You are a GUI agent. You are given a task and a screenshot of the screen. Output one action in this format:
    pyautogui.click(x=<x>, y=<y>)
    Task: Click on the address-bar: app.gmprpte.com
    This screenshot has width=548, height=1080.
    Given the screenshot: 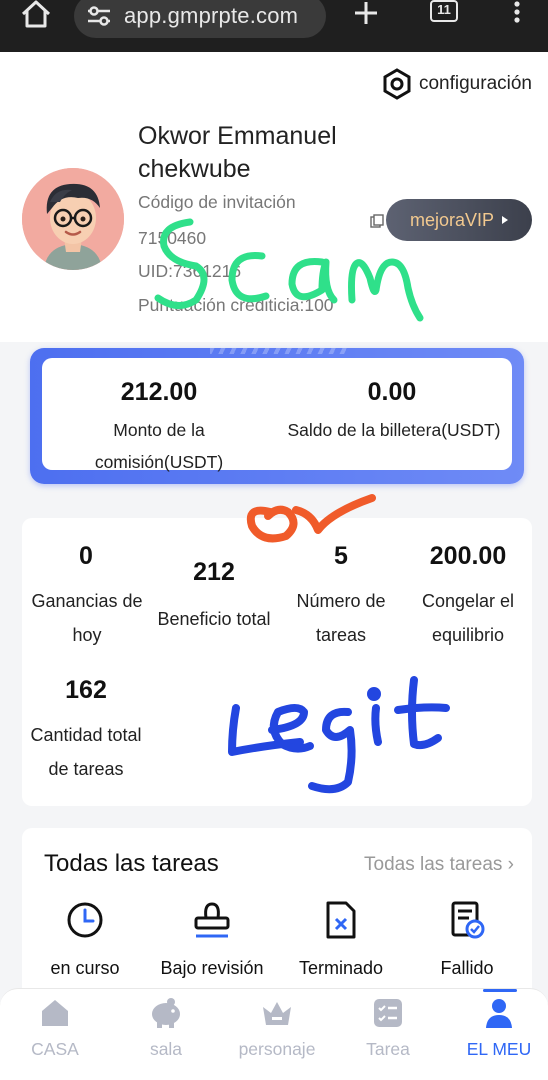 What is the action you would take?
    pyautogui.click(x=200, y=19)
    